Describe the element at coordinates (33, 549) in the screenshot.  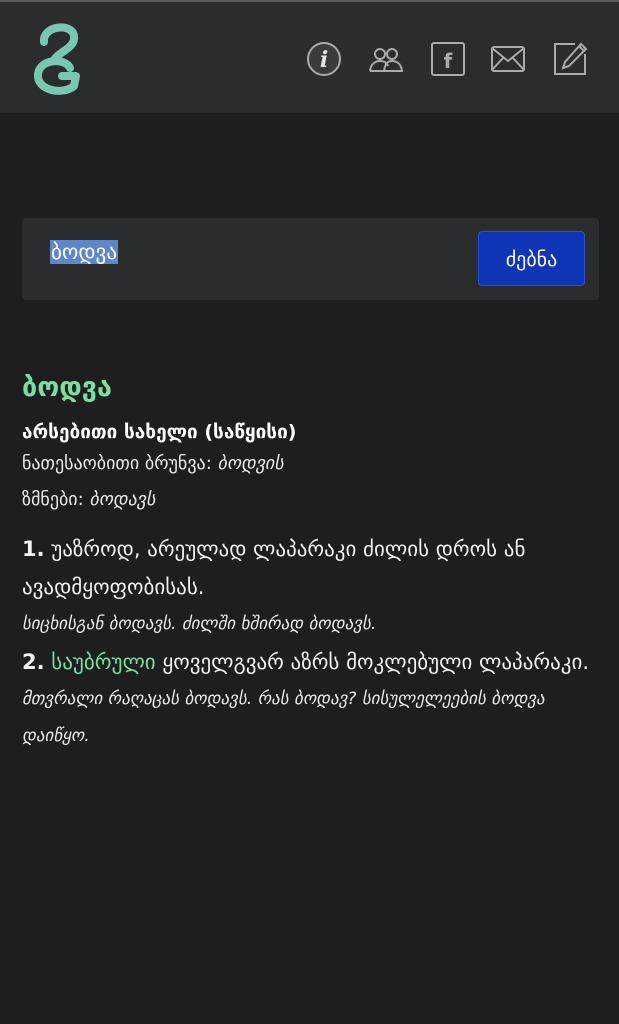
I see `sense-number: 1.` at that location.